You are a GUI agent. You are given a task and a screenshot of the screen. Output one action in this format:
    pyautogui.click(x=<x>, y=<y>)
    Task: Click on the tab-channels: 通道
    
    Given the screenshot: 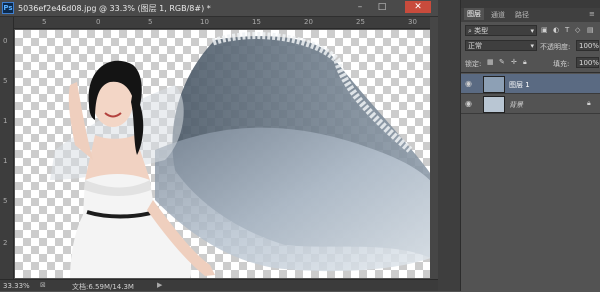 What is the action you would take?
    pyautogui.click(x=498, y=15)
    